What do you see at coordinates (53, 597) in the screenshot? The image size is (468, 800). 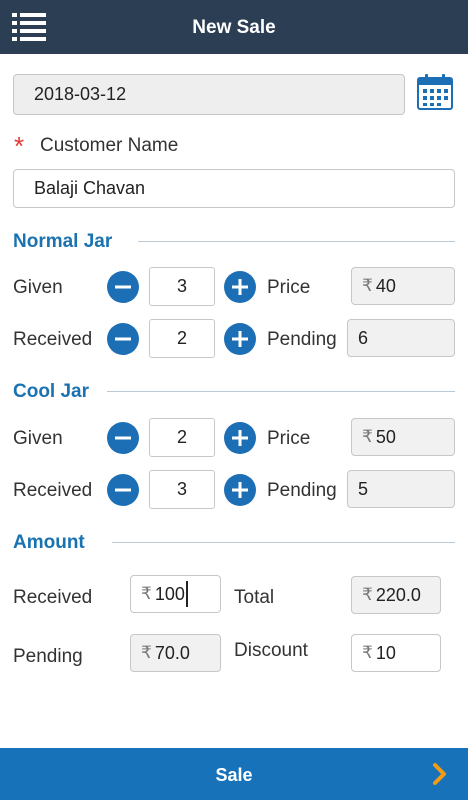 I see `amount-received-label: Received` at bounding box center [53, 597].